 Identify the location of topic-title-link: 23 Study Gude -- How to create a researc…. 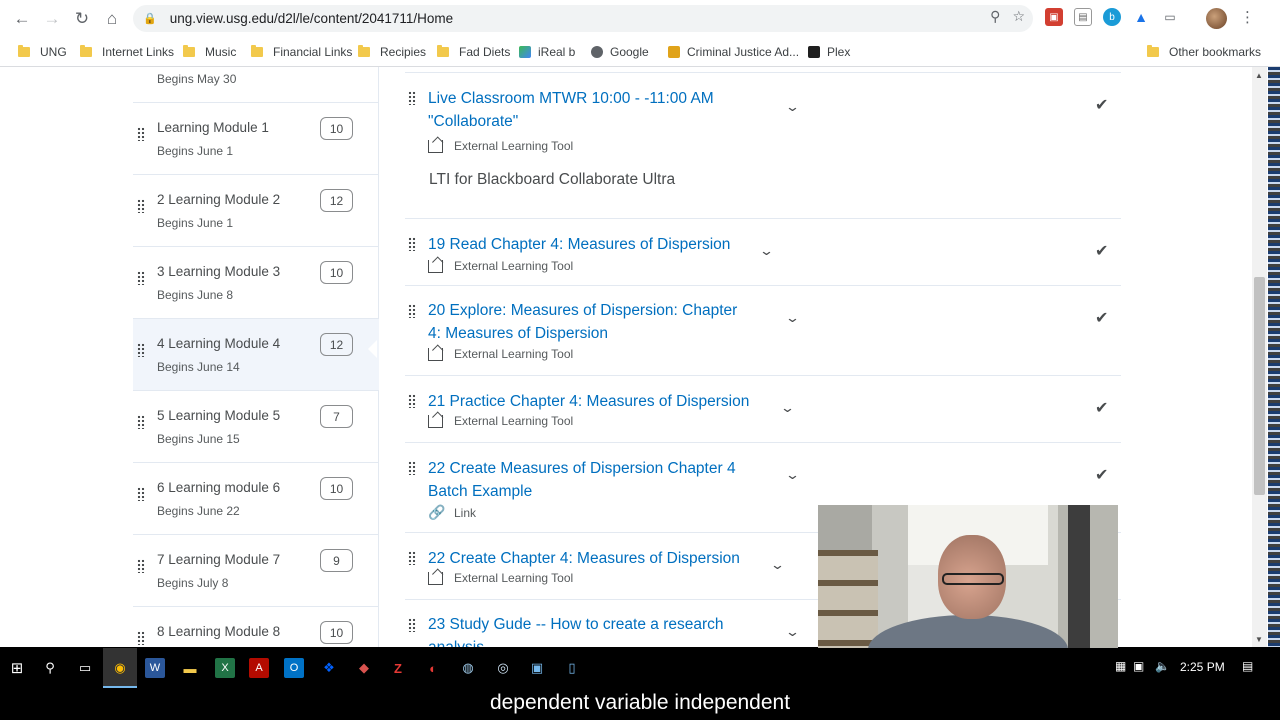
(576, 630).